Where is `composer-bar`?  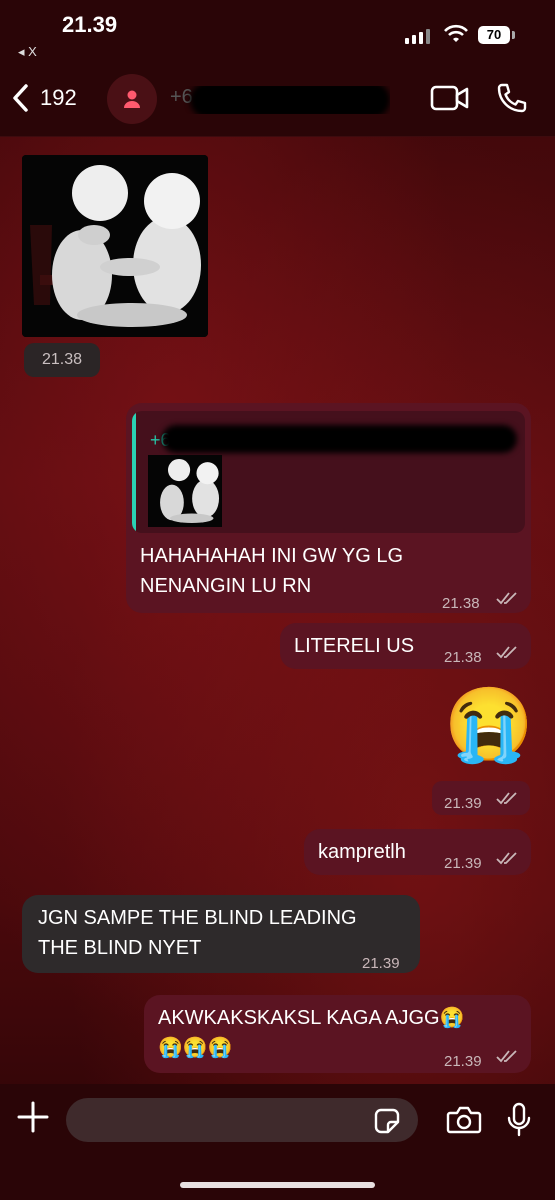 composer-bar is located at coordinates (277, 1142).